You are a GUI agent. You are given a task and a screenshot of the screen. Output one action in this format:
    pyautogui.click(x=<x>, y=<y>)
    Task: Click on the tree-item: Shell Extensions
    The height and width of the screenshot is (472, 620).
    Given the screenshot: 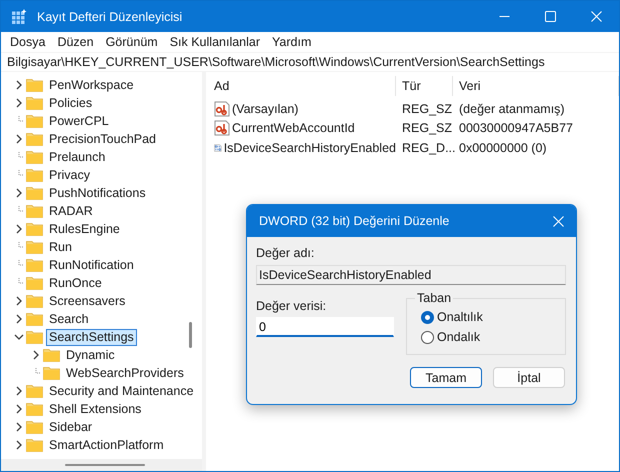 What is the action you would take?
    pyautogui.click(x=95, y=409)
    